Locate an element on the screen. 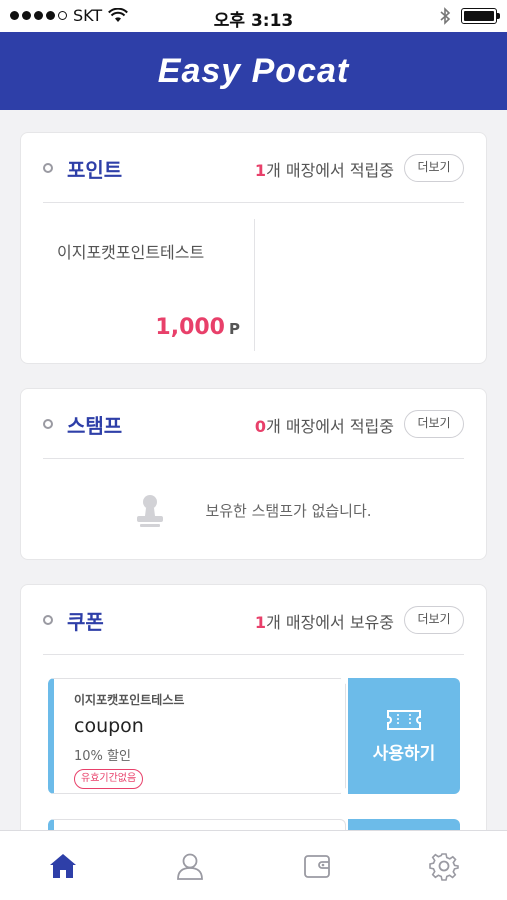  coupon-use-button: 사용하기 is located at coordinates (404, 736).